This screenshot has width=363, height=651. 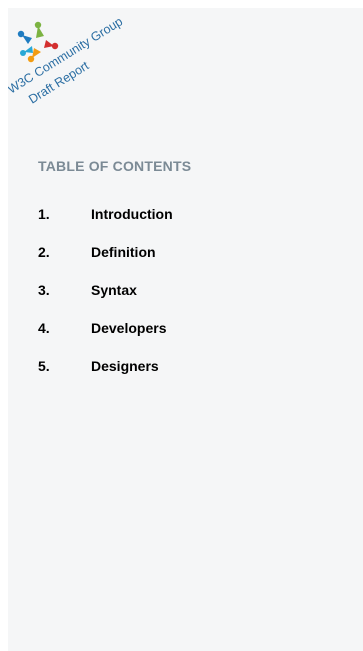 What do you see at coordinates (55, 46) in the screenshot?
I see `logo-dot-red` at bounding box center [55, 46].